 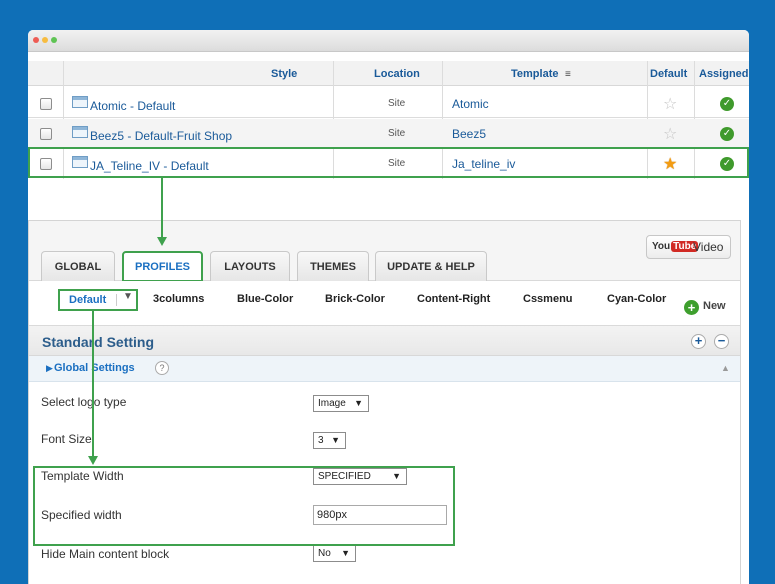 What do you see at coordinates (388, 41) in the screenshot?
I see `window-titlebar` at bounding box center [388, 41].